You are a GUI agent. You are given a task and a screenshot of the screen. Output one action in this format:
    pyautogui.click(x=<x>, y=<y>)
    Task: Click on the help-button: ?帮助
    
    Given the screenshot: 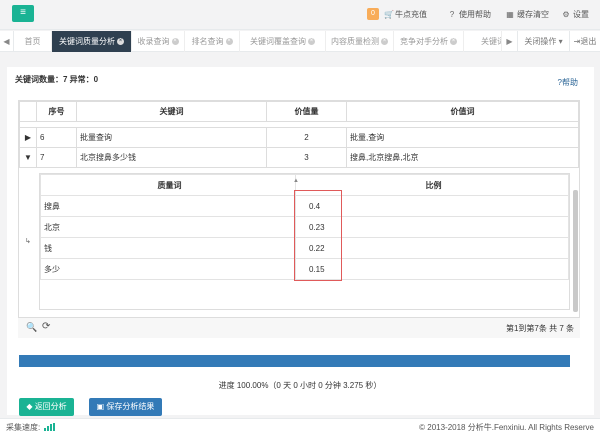 What is the action you would take?
    pyautogui.click(x=568, y=82)
    